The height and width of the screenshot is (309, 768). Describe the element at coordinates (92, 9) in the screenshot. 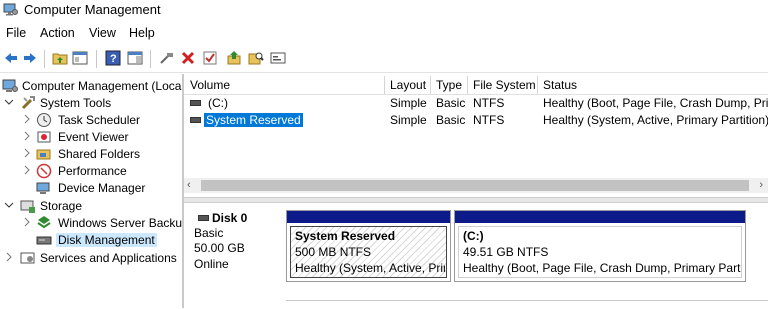

I see `window-title: Computer Management` at that location.